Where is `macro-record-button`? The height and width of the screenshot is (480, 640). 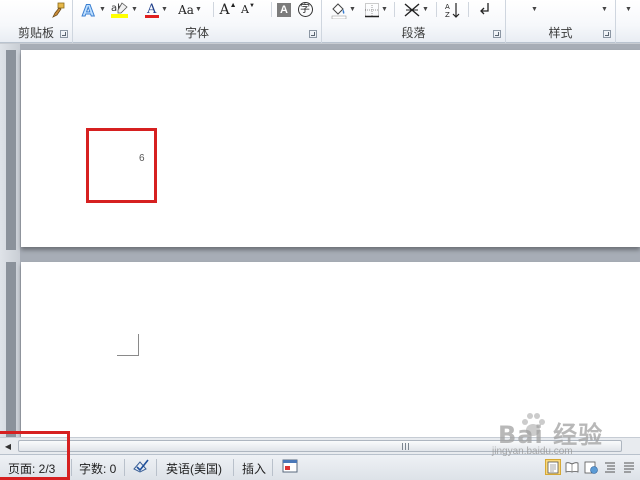 macro-record-button is located at coordinates (290, 467).